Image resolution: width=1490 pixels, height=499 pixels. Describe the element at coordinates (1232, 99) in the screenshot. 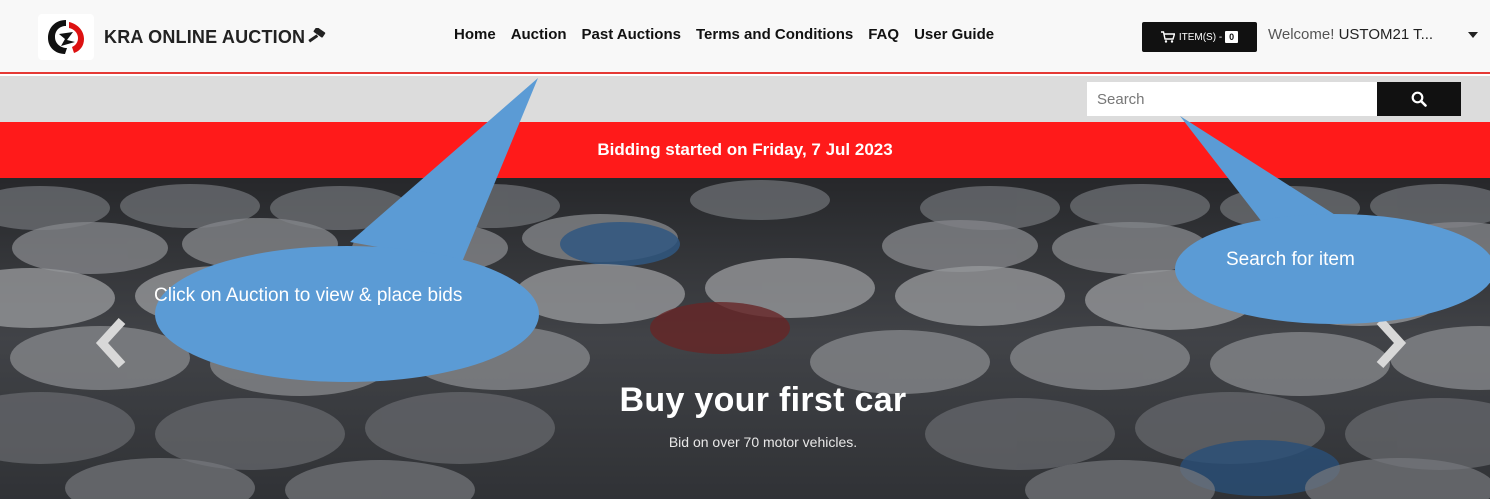

I see `search-input` at that location.